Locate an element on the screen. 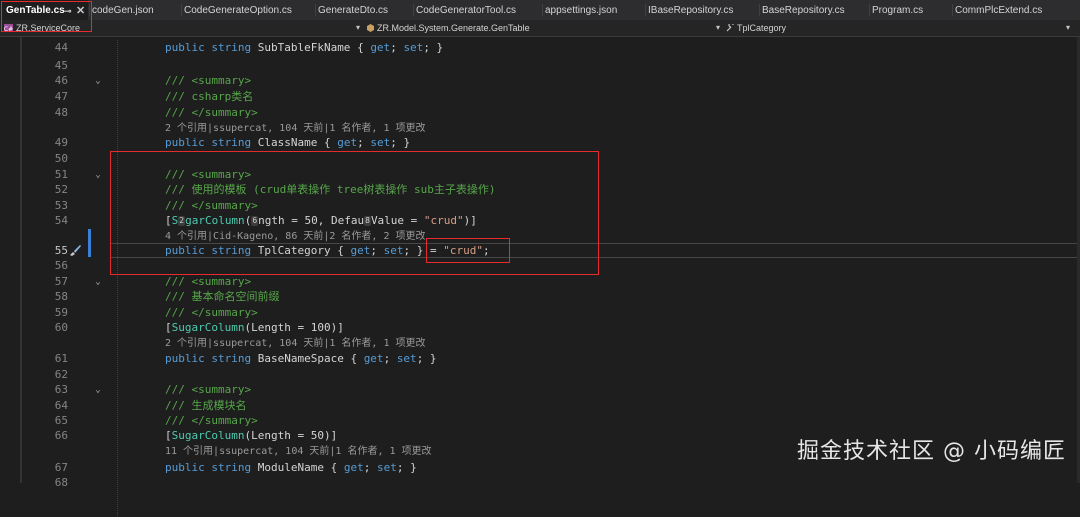  line-number: 54 is located at coordinates (61, 220).